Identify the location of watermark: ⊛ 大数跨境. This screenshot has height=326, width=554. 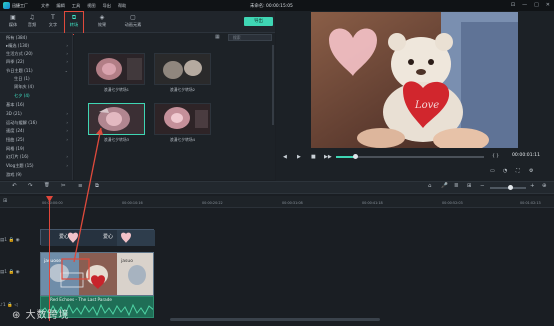
(41, 315).